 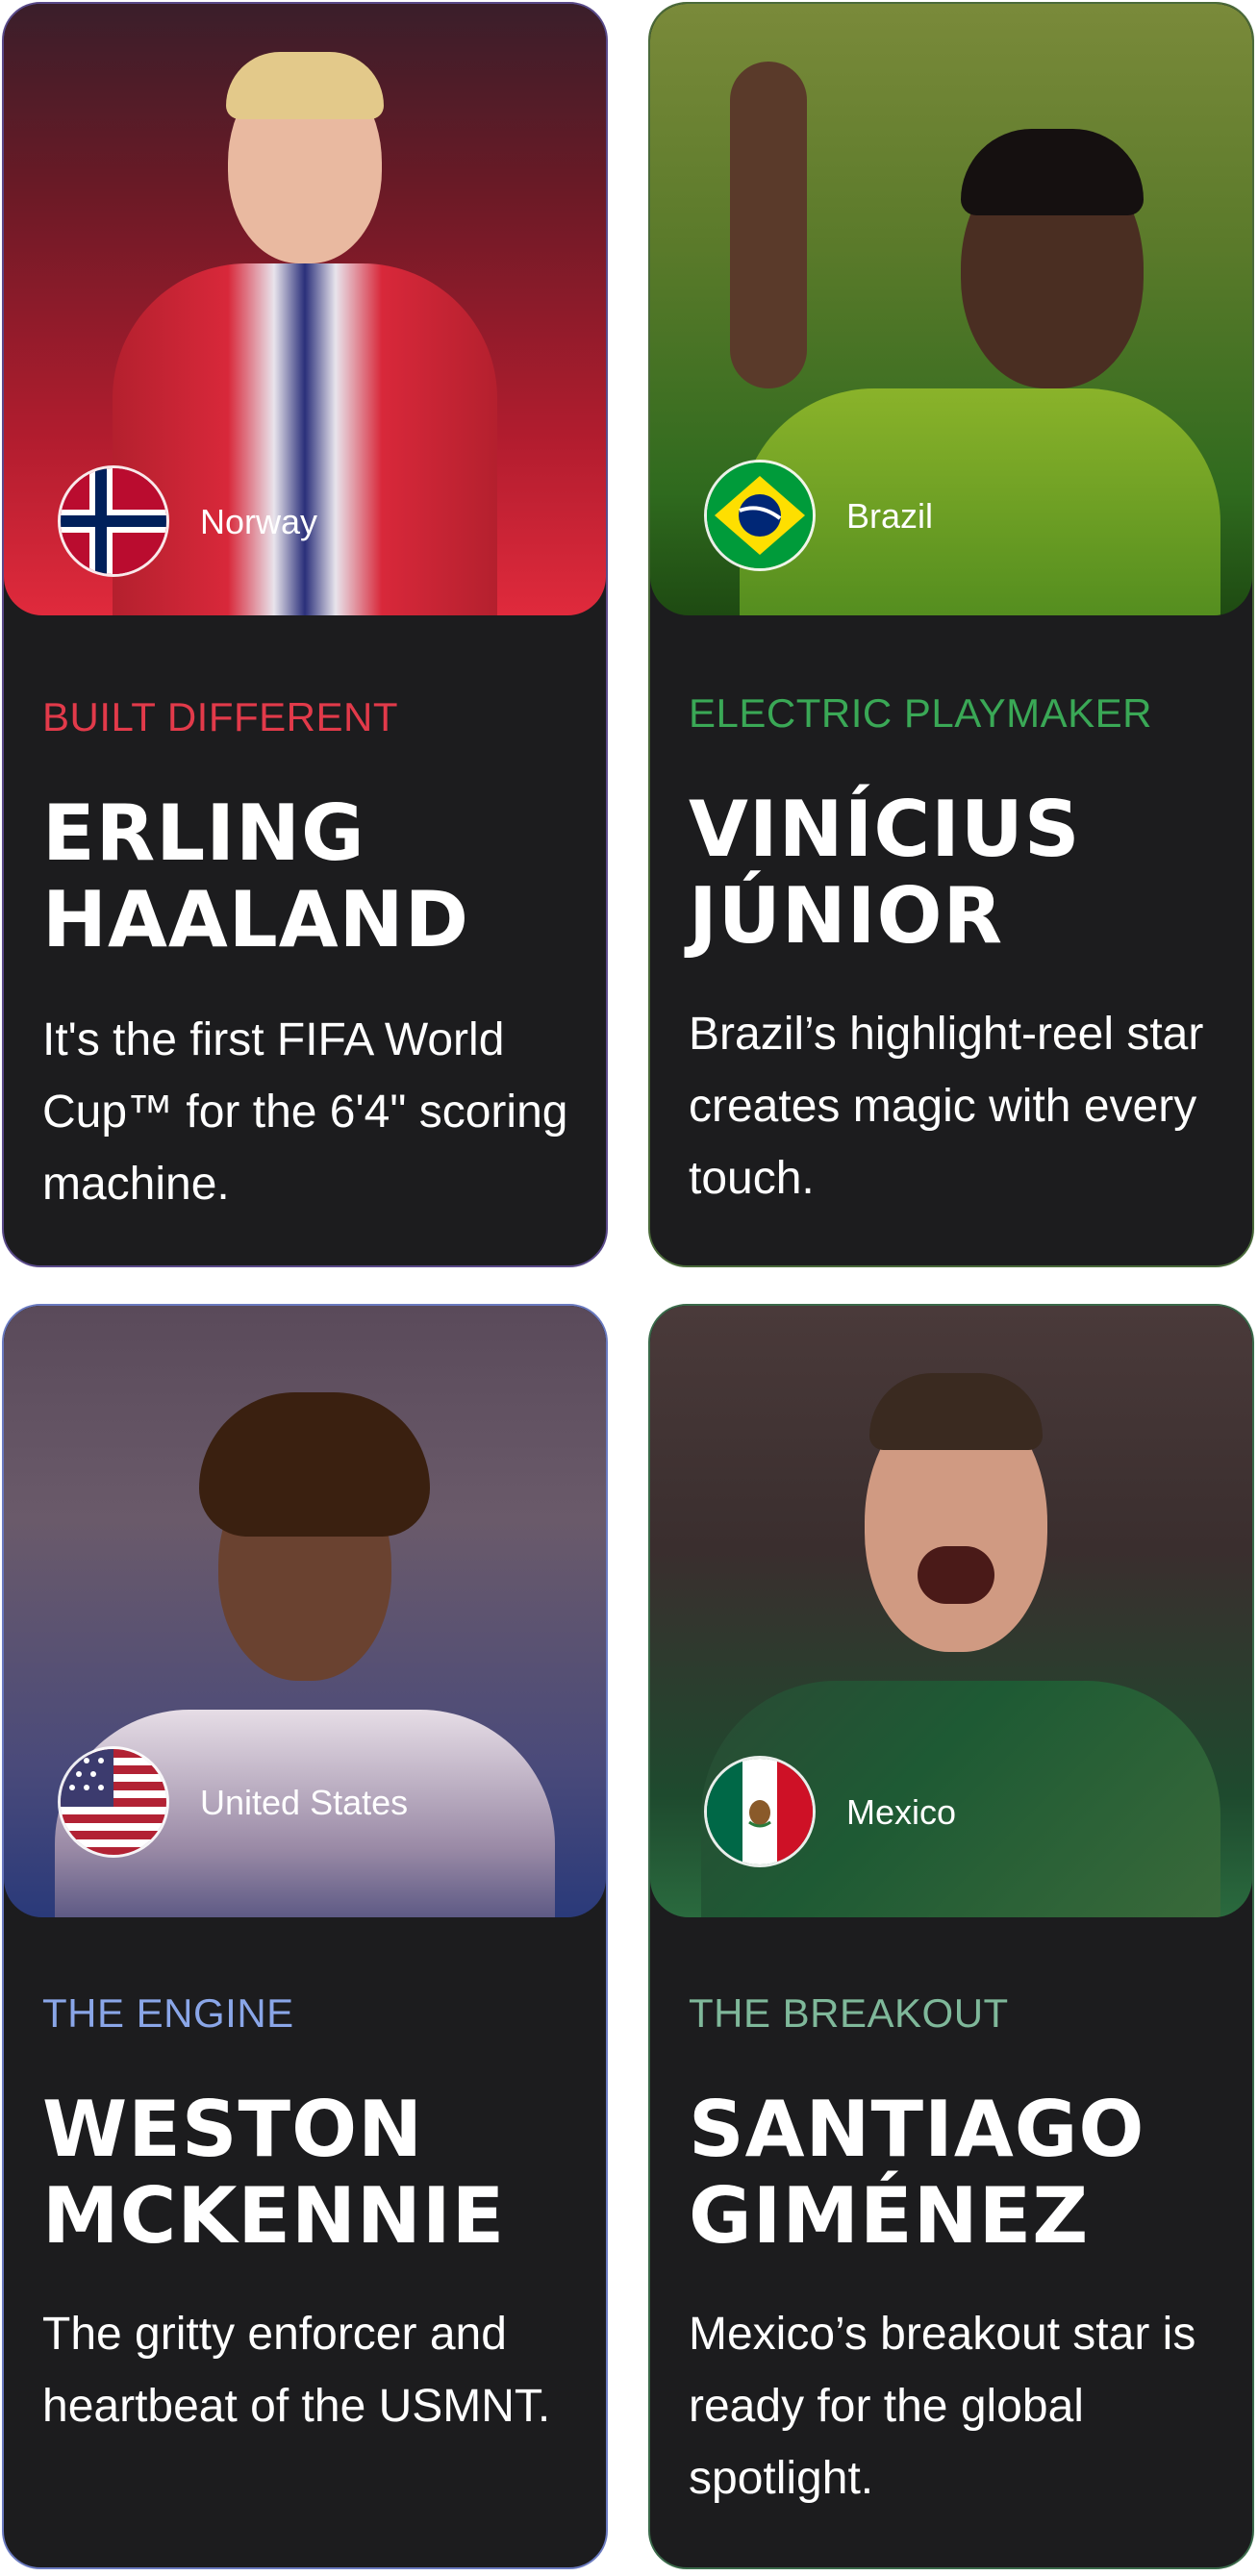 I want to click on player-tagline: BUILT DIFFERENT, so click(x=220, y=716).